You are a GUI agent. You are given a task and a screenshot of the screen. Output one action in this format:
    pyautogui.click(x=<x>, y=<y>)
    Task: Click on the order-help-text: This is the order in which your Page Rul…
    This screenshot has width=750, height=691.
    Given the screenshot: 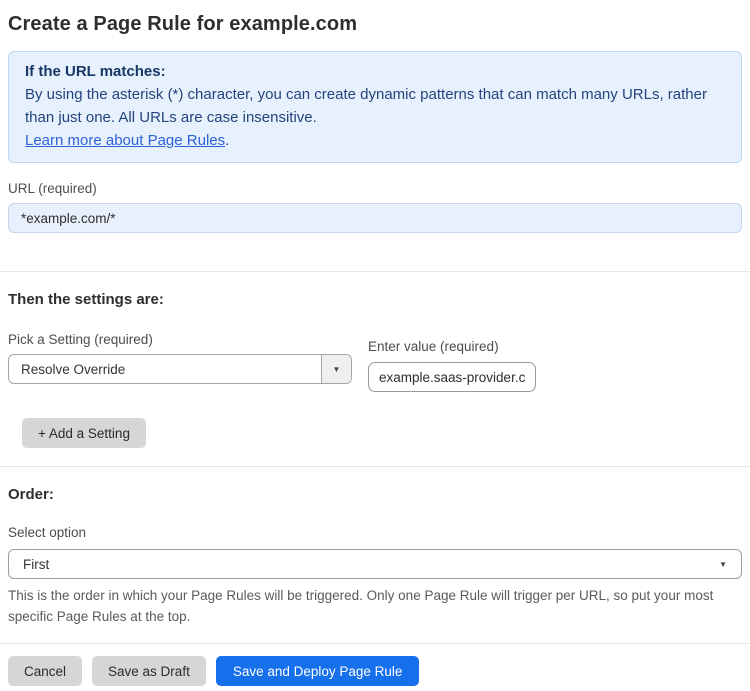 What is the action you would take?
    pyautogui.click(x=361, y=606)
    